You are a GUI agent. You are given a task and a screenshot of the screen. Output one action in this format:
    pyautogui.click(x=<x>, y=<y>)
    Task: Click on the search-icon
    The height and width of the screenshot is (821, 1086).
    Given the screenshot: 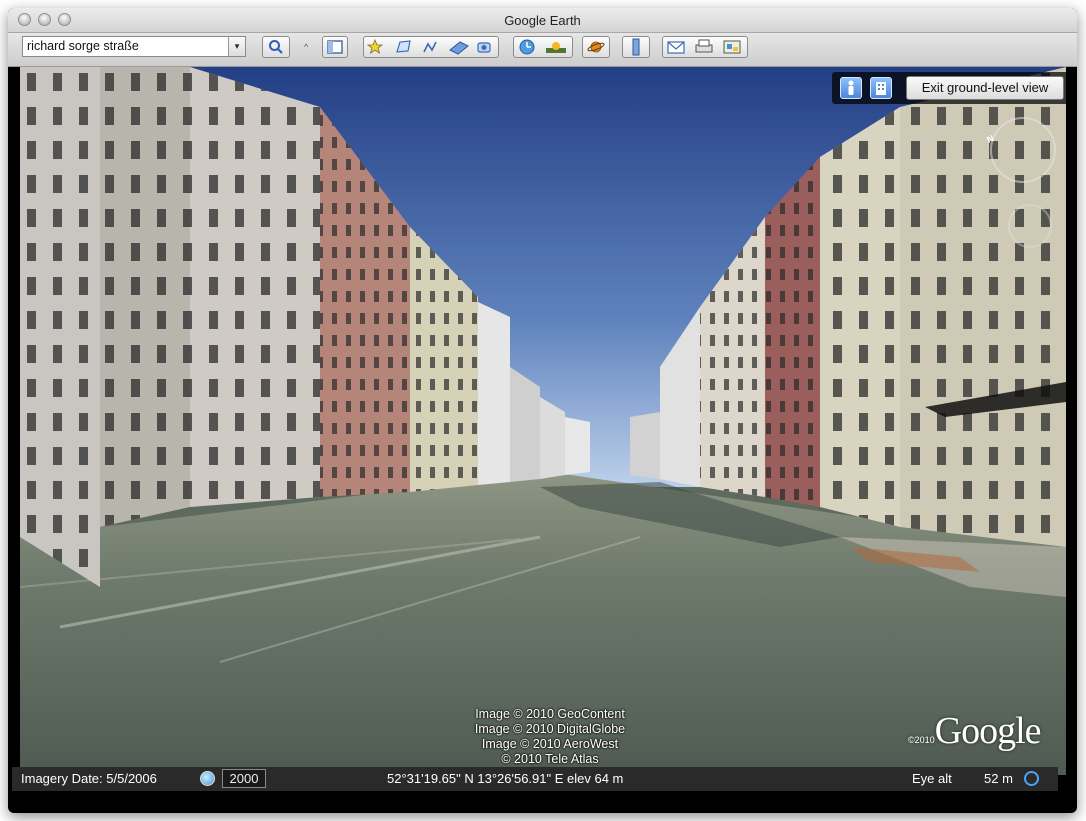 What is the action you would take?
    pyautogui.click(x=276, y=47)
    